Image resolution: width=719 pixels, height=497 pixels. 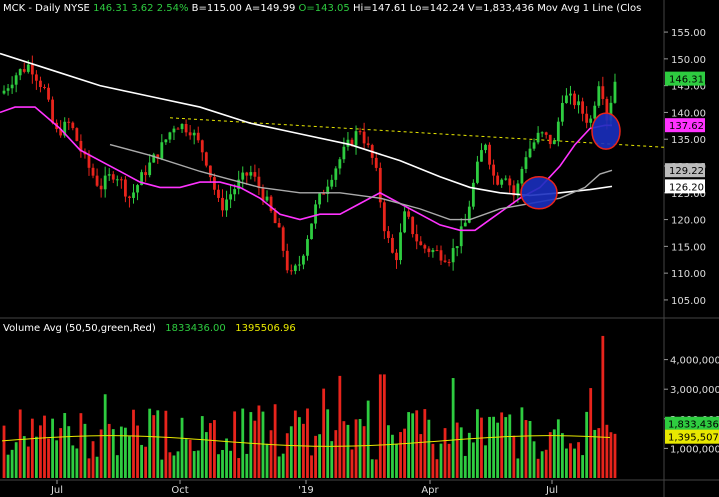 What do you see at coordinates (46, 8) in the screenshot?
I see `symbol-label: MCK - Daily NYSE` at bounding box center [46, 8].